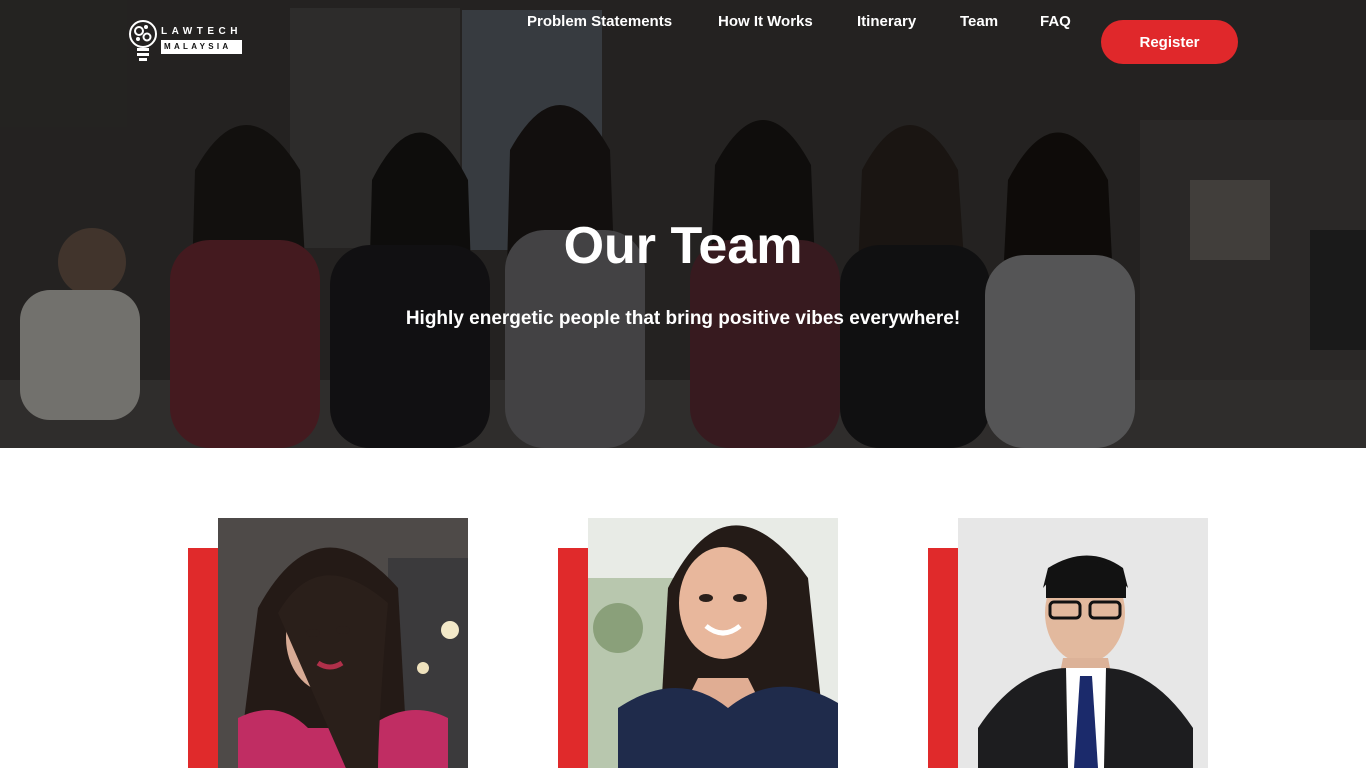 This screenshot has width=1366, height=768. Describe the element at coordinates (201, 31) in the screenshot. I see `logo-wordmark-top: LAWTECH` at that location.